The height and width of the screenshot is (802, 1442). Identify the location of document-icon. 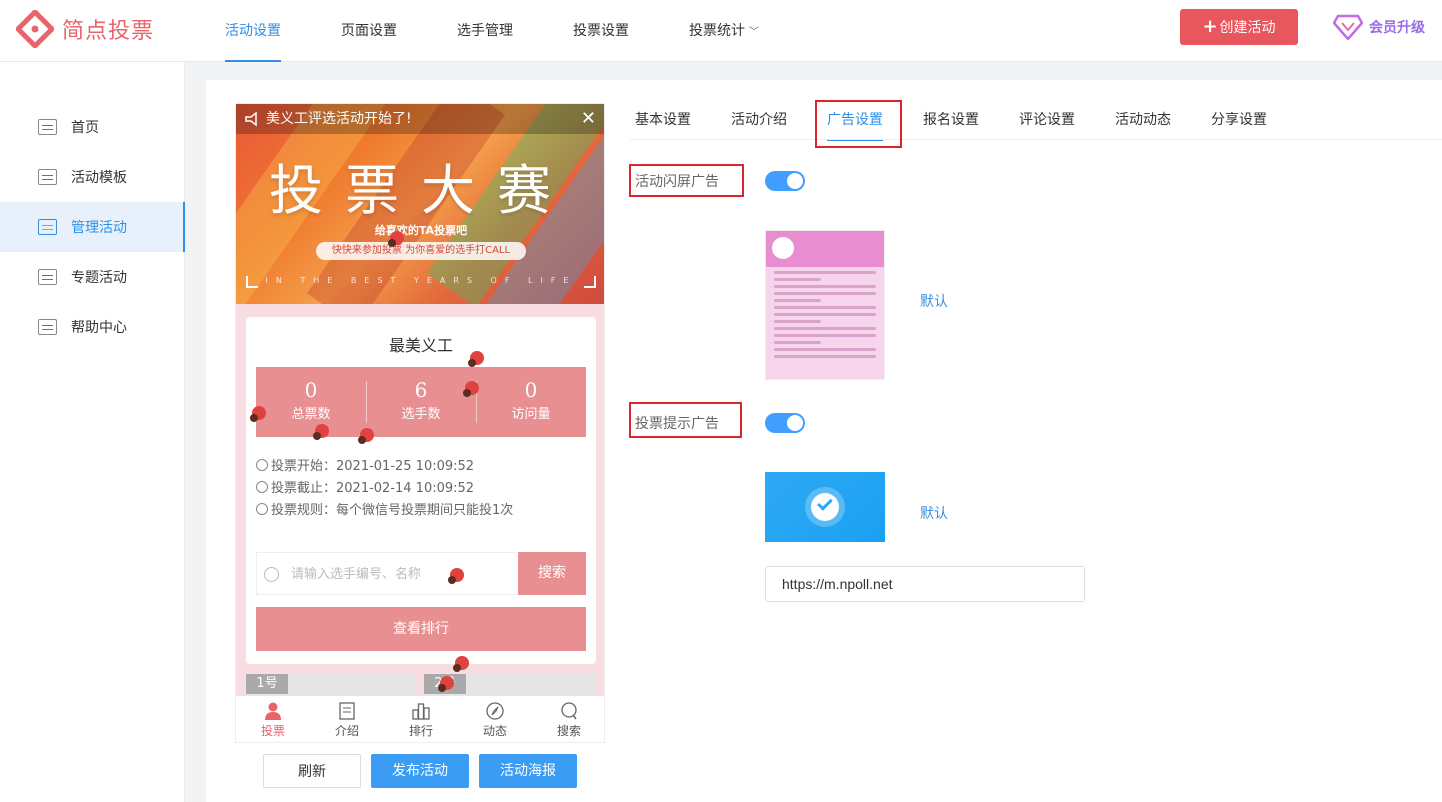
(347, 711).